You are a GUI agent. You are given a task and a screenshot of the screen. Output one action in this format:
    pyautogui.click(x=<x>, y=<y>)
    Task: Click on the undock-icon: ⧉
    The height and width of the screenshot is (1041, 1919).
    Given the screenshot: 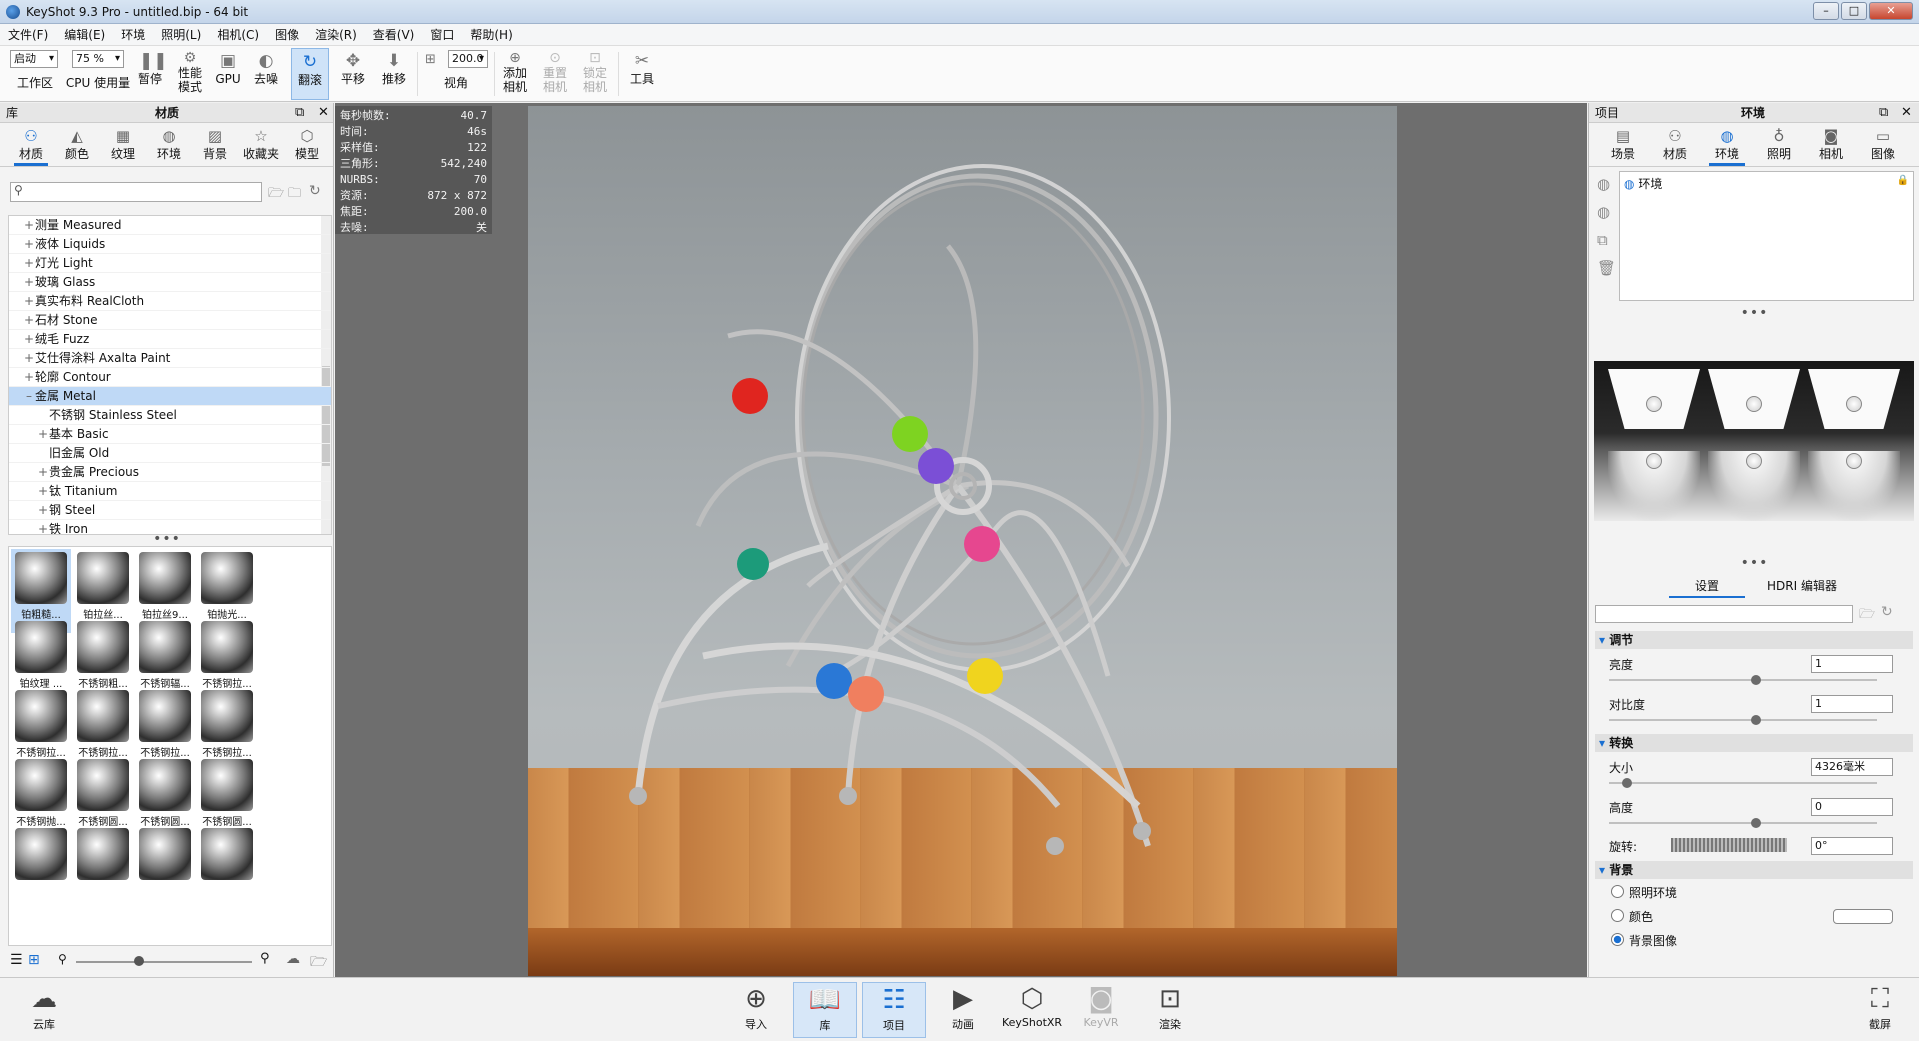 What is the action you would take?
    pyautogui.click(x=299, y=112)
    